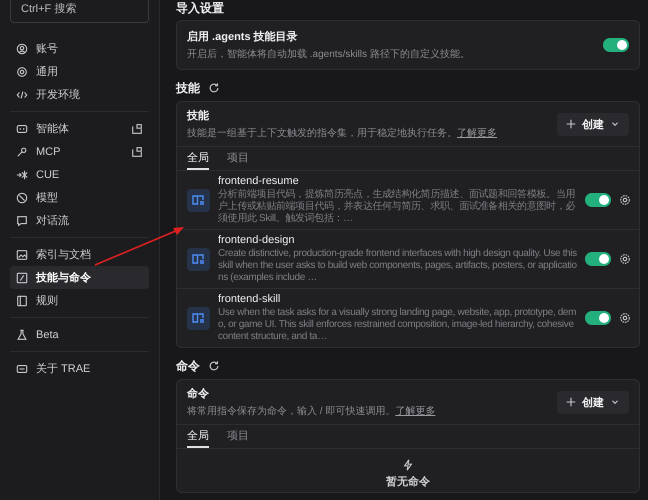 The height and width of the screenshot is (500, 648). Describe the element at coordinates (250, 299) in the screenshot. I see `skill-name: frontend-skill` at that location.